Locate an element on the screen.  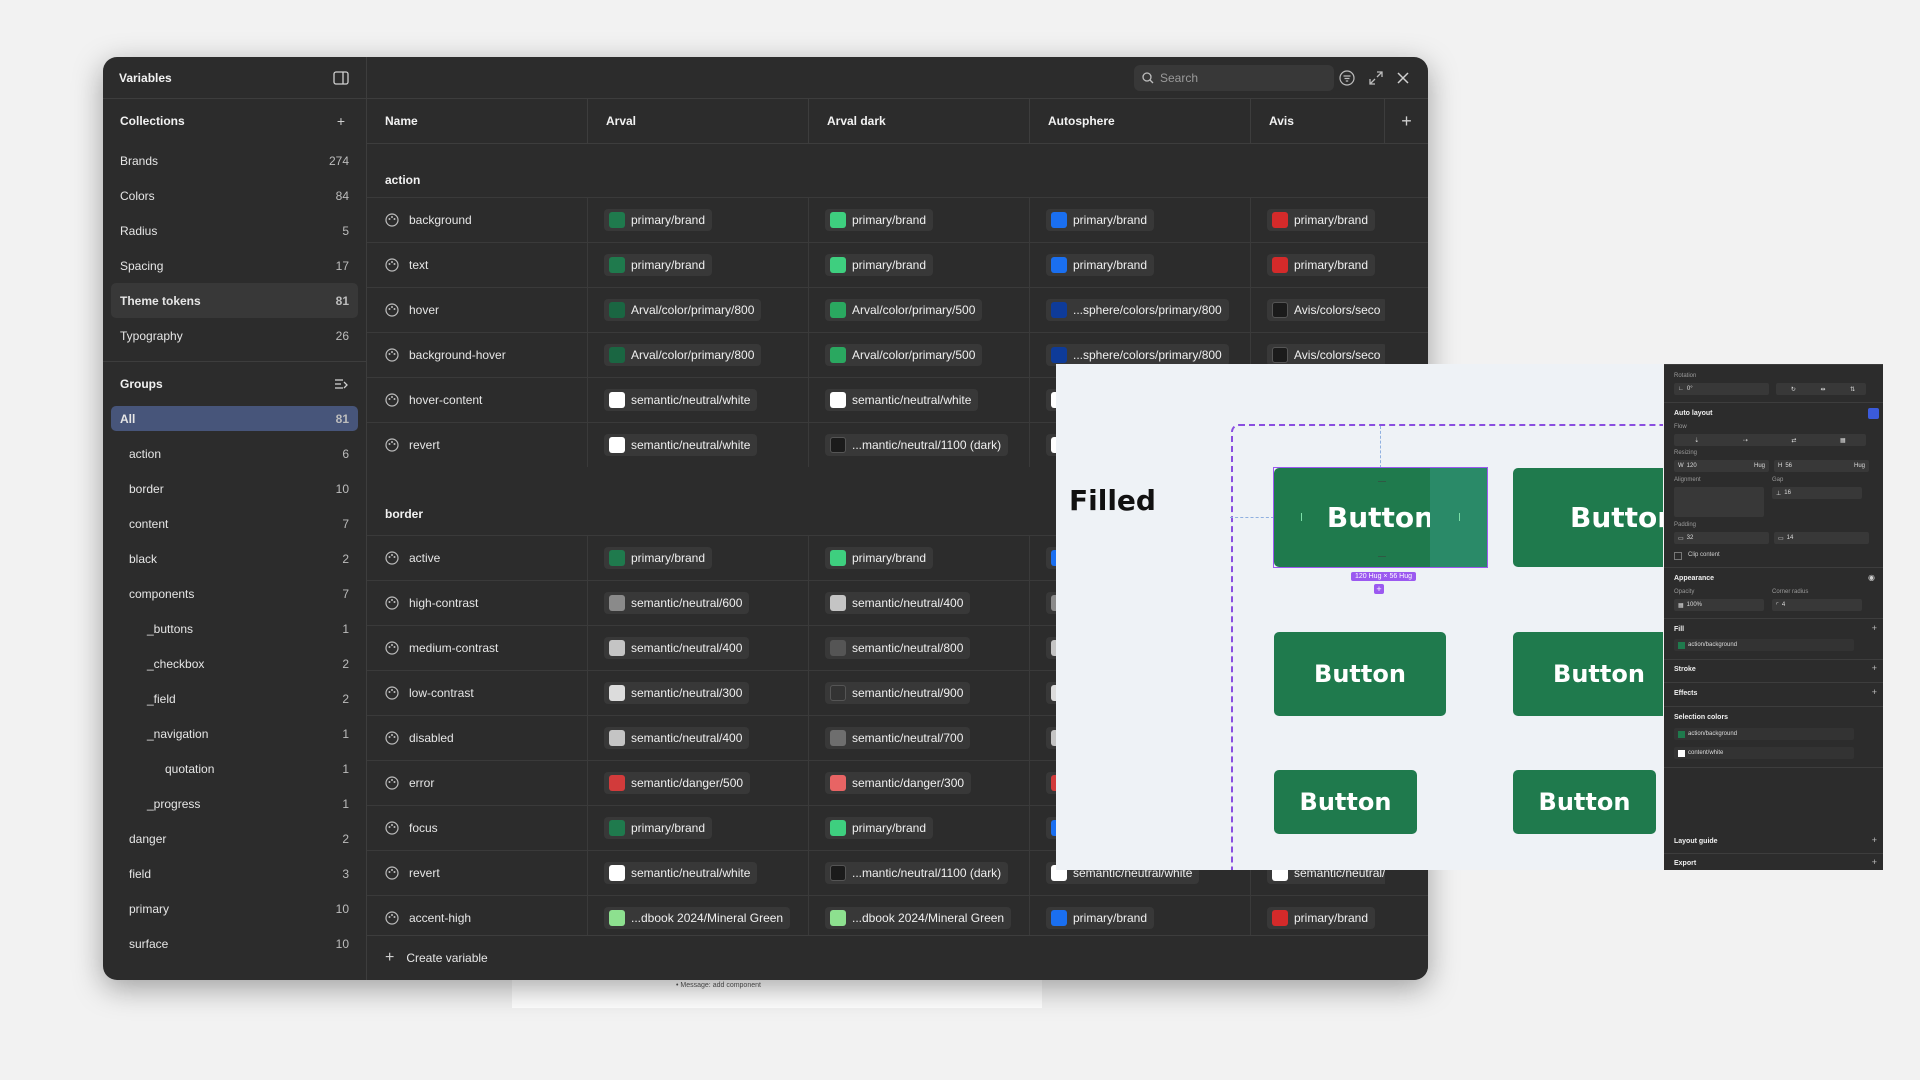
alignment-grid is located at coordinates (1719, 502).